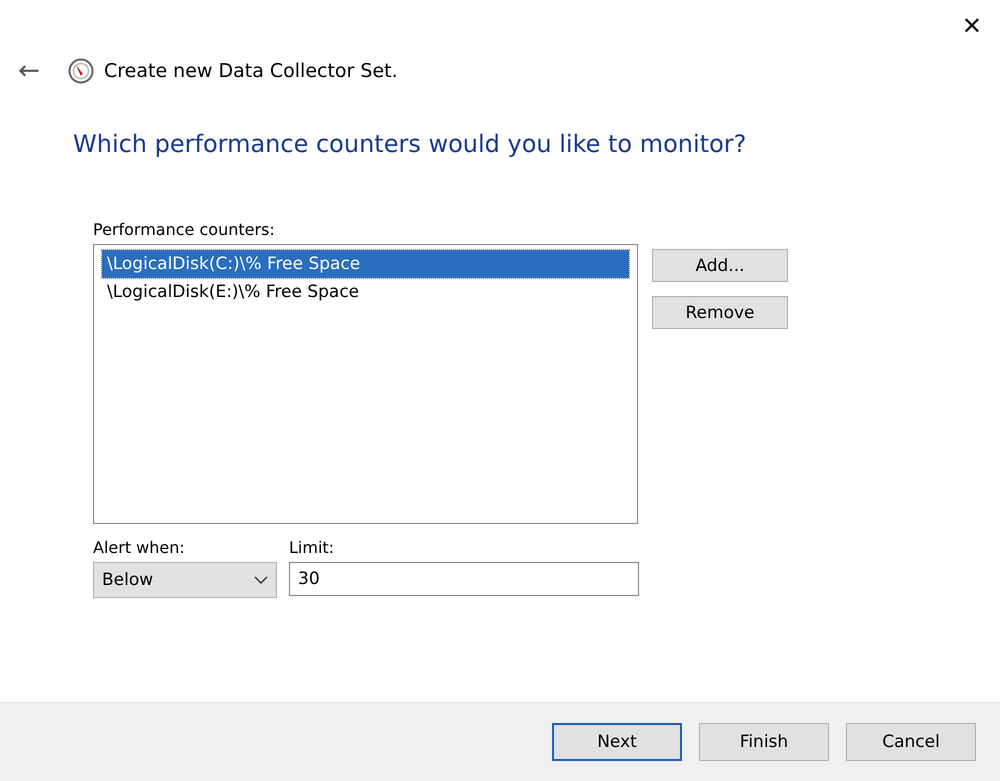 The width and height of the screenshot is (1000, 781). What do you see at coordinates (617, 742) in the screenshot?
I see `next-button: Next` at bounding box center [617, 742].